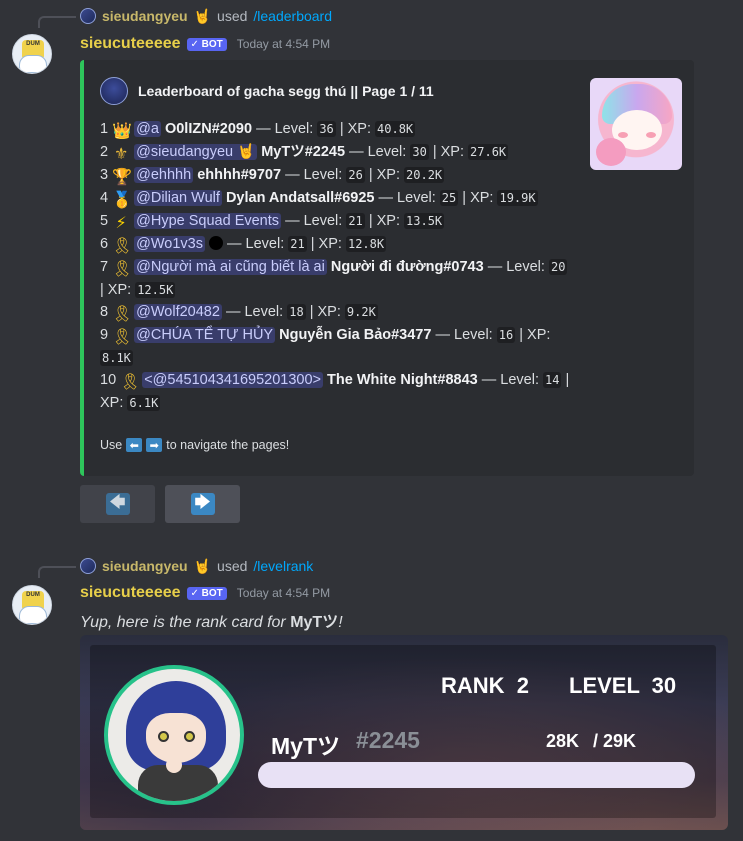  Describe the element at coordinates (591, 741) in the screenshot. I see `card-xp: 28K / 29K` at that location.